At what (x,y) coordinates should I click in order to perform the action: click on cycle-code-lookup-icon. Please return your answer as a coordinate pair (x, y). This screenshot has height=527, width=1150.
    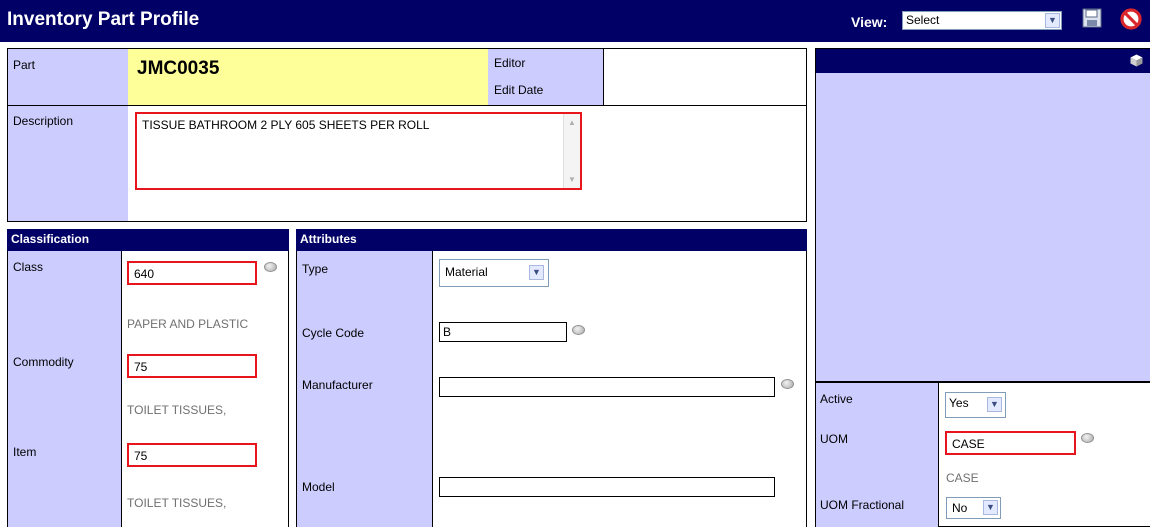
    Looking at the image, I should click on (578, 330).